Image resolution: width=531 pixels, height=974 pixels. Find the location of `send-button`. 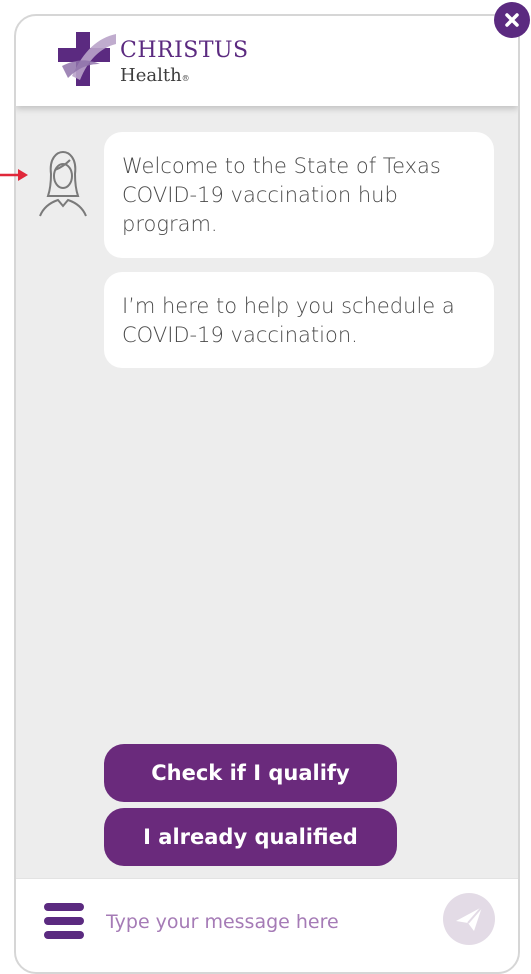

send-button is located at coordinates (469, 919).